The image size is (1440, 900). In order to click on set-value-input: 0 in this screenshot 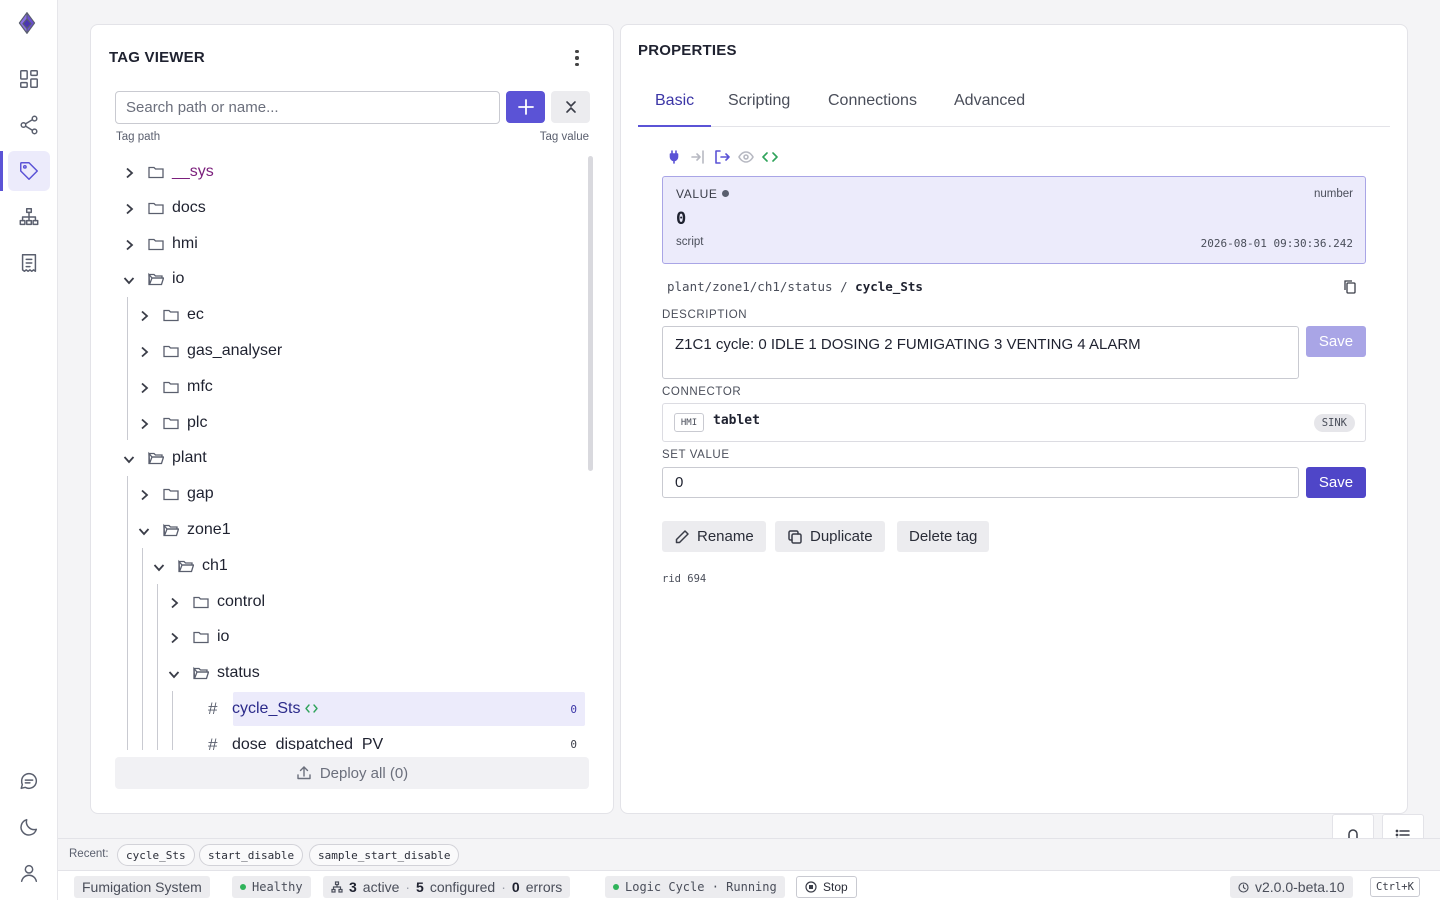, I will do `click(980, 482)`.